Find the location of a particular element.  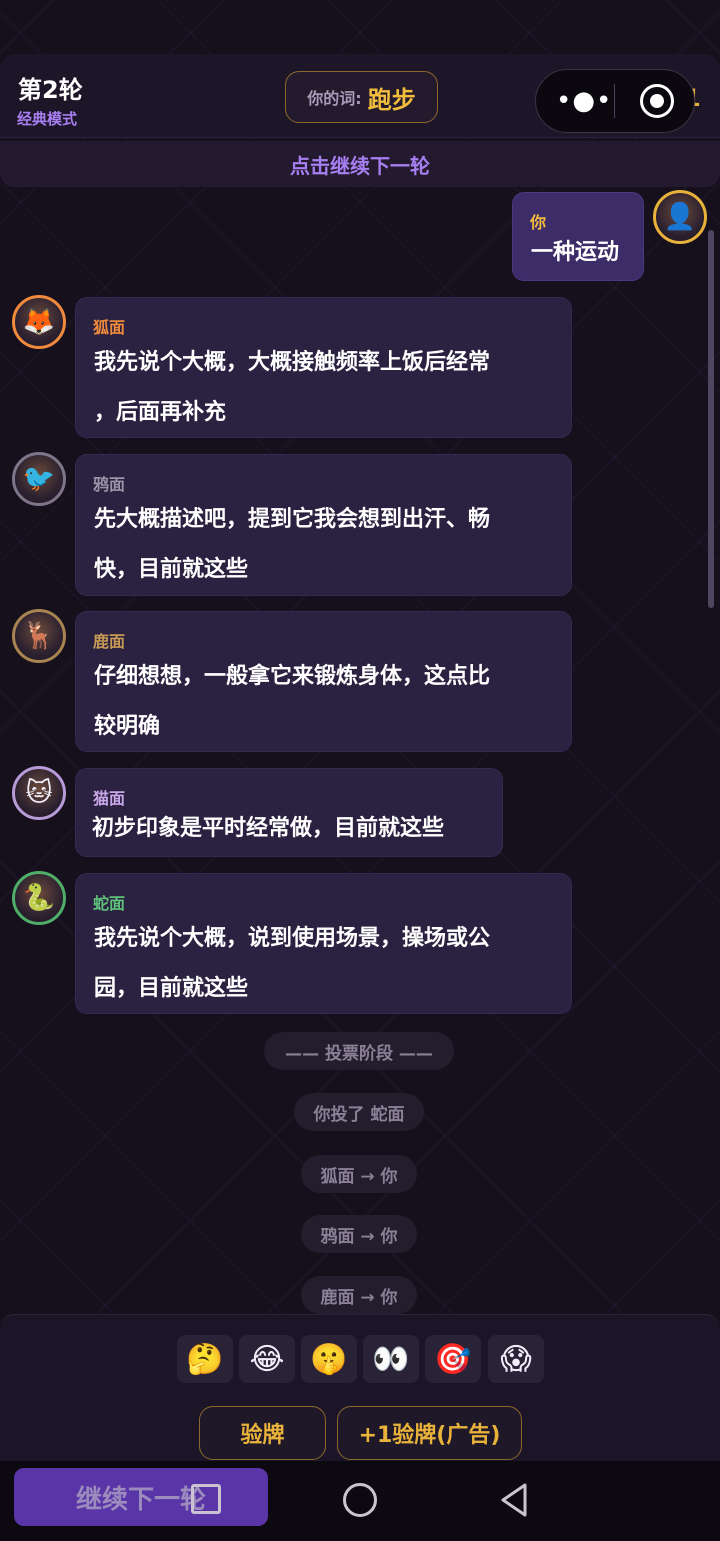

chat-bubble-deer: 鹿面 仔细想想，一般拿它来锻炼身体，这点比 较明确 is located at coordinates (323, 681).